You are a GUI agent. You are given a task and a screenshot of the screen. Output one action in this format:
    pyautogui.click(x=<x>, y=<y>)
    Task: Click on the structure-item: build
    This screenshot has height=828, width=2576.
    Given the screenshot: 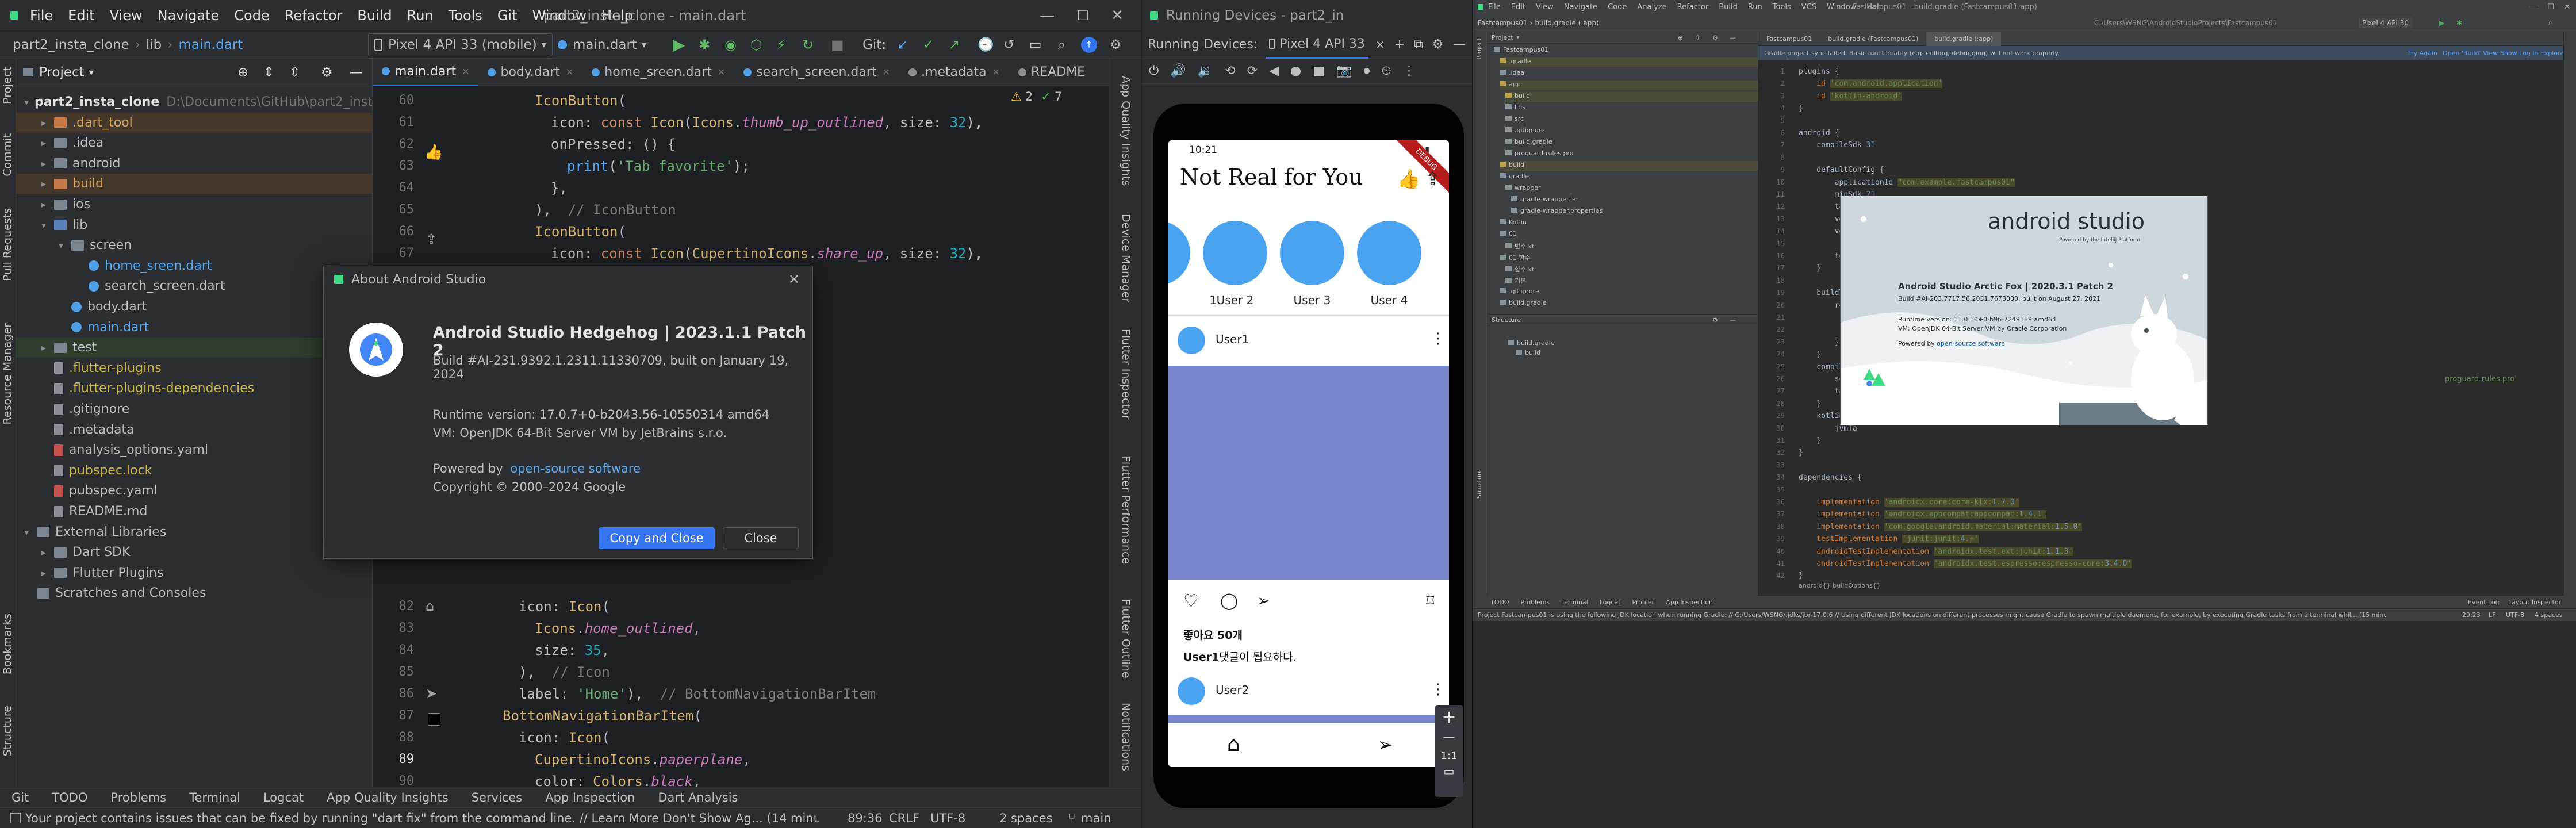 What is the action you would take?
    pyautogui.click(x=1528, y=354)
    